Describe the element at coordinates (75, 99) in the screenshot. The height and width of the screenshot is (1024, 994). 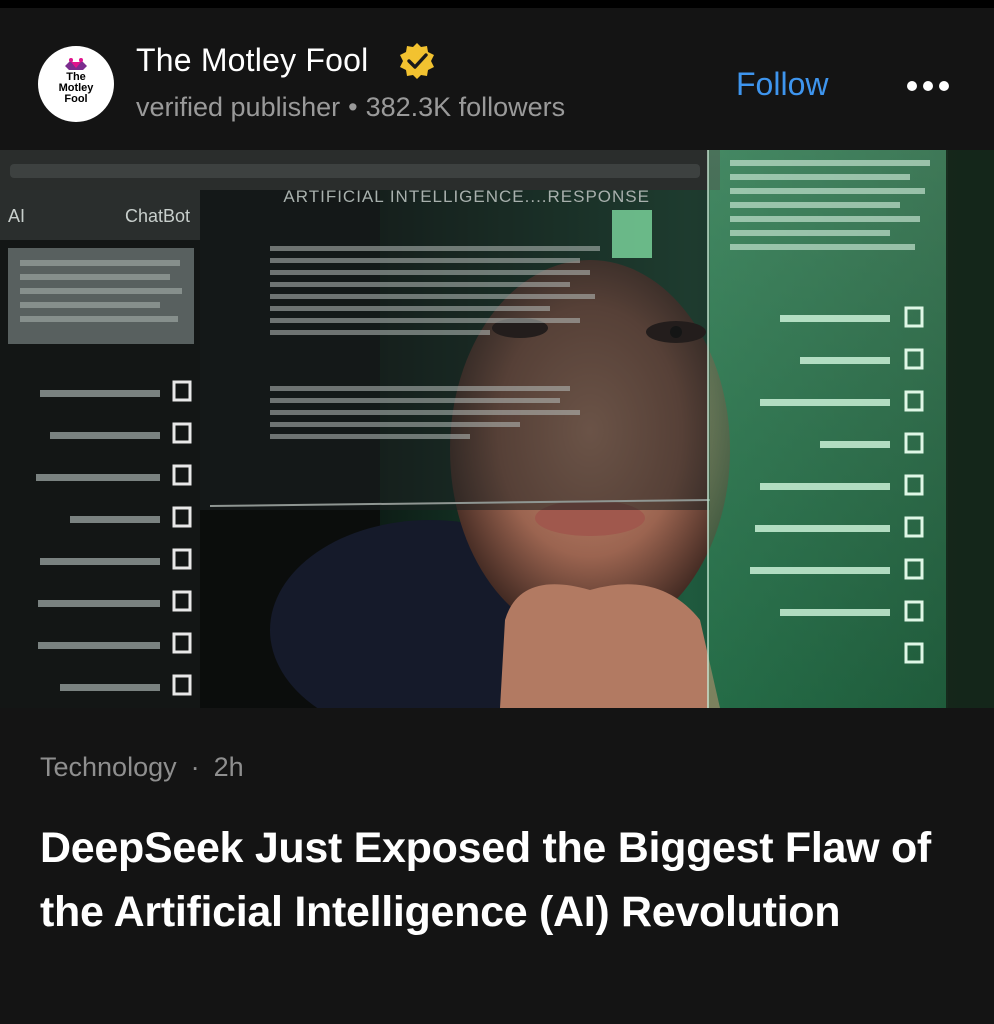
I see `logo-line-3: Fool` at that location.